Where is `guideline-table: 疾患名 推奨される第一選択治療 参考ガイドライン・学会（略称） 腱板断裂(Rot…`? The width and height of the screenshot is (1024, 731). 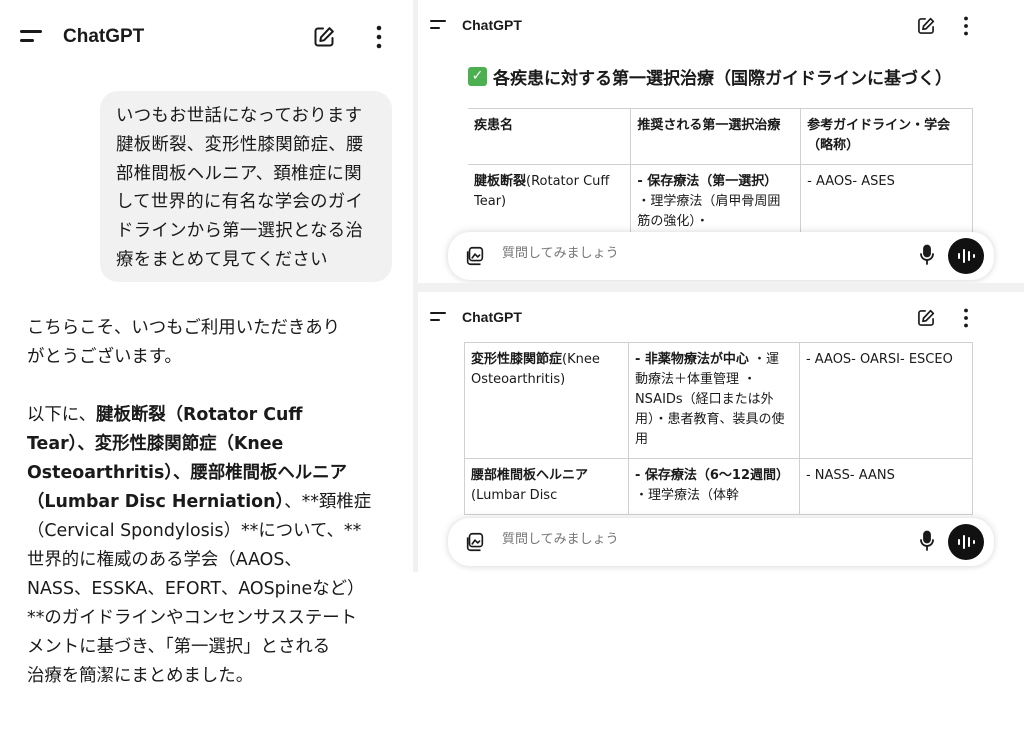
guideline-table: 疾患名 推奨される第一選択治療 参考ガイドライン・学会（略称） 腱板断裂(Rot… is located at coordinates (720, 174).